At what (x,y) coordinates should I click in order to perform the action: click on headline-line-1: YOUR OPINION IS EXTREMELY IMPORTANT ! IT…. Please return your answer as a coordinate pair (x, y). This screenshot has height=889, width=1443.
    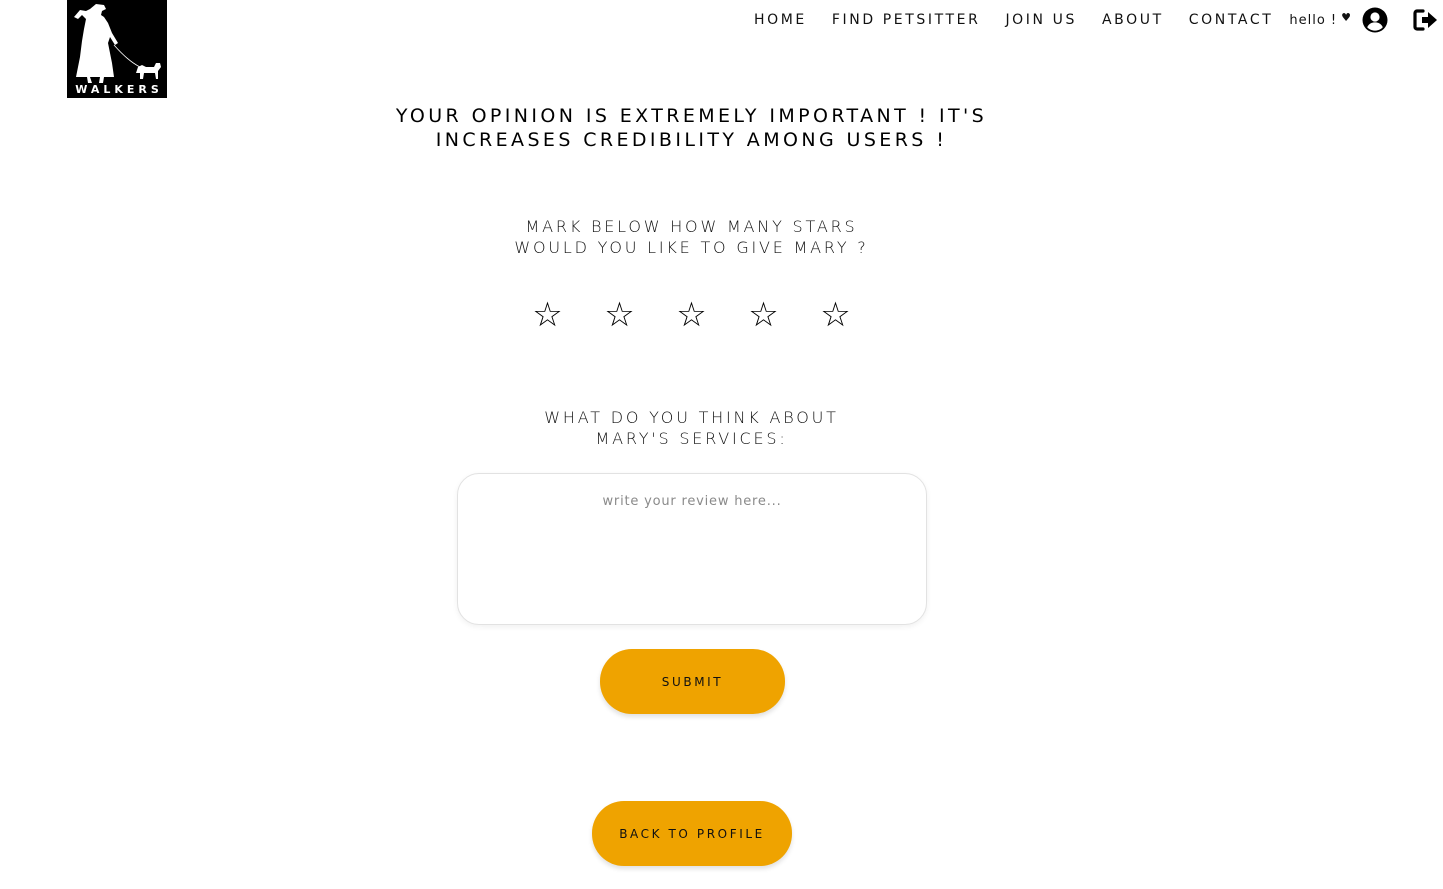
    Looking at the image, I should click on (691, 116).